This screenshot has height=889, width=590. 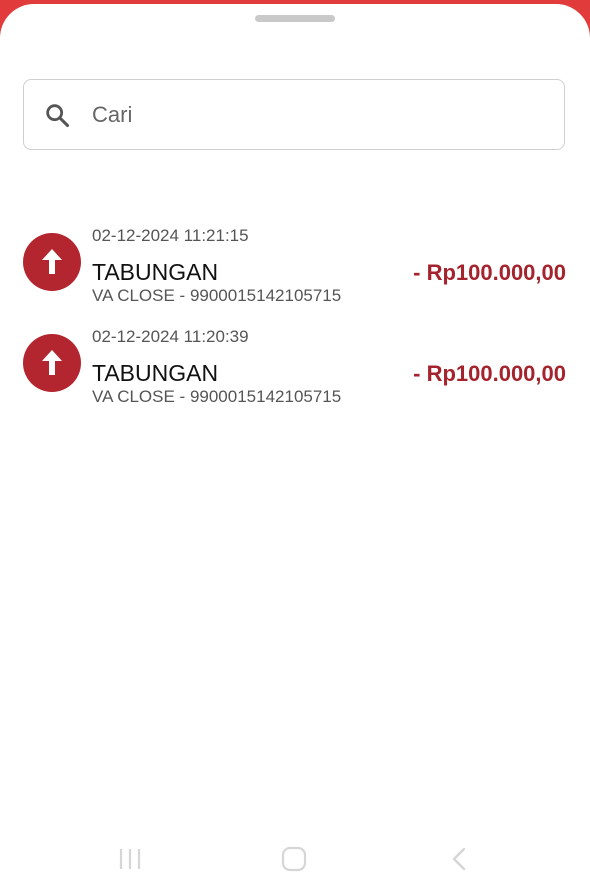 I want to click on search-box, so click(x=294, y=114).